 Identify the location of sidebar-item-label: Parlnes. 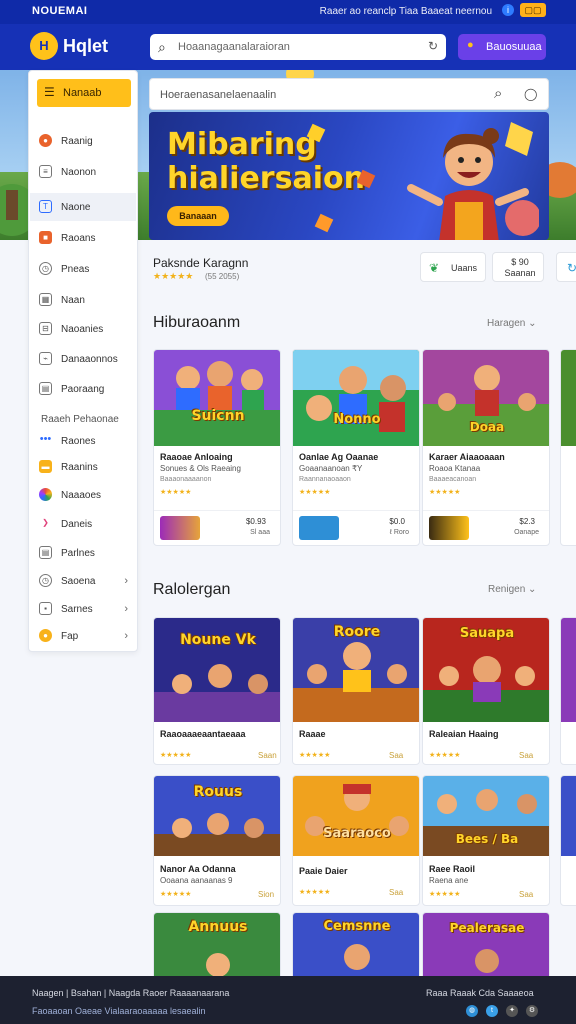
(78, 553).